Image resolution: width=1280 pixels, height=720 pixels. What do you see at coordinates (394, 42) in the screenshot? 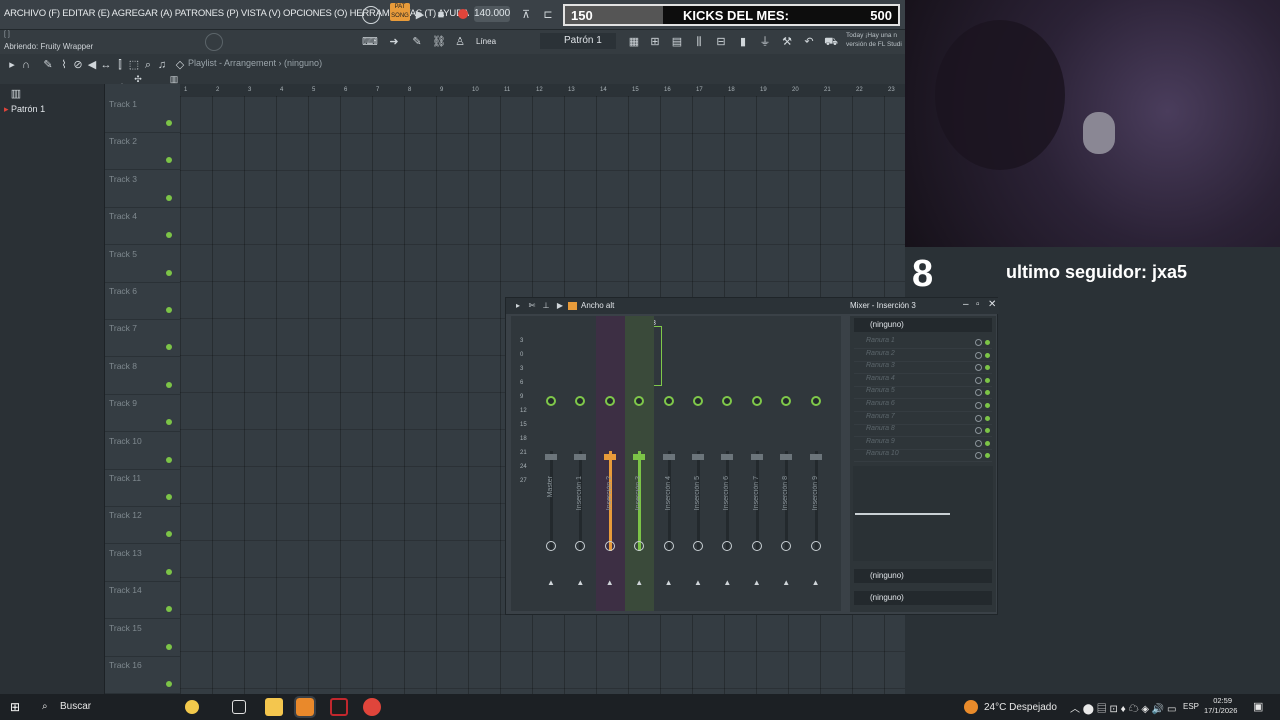
I see `arrow-icon: ➜` at bounding box center [394, 42].